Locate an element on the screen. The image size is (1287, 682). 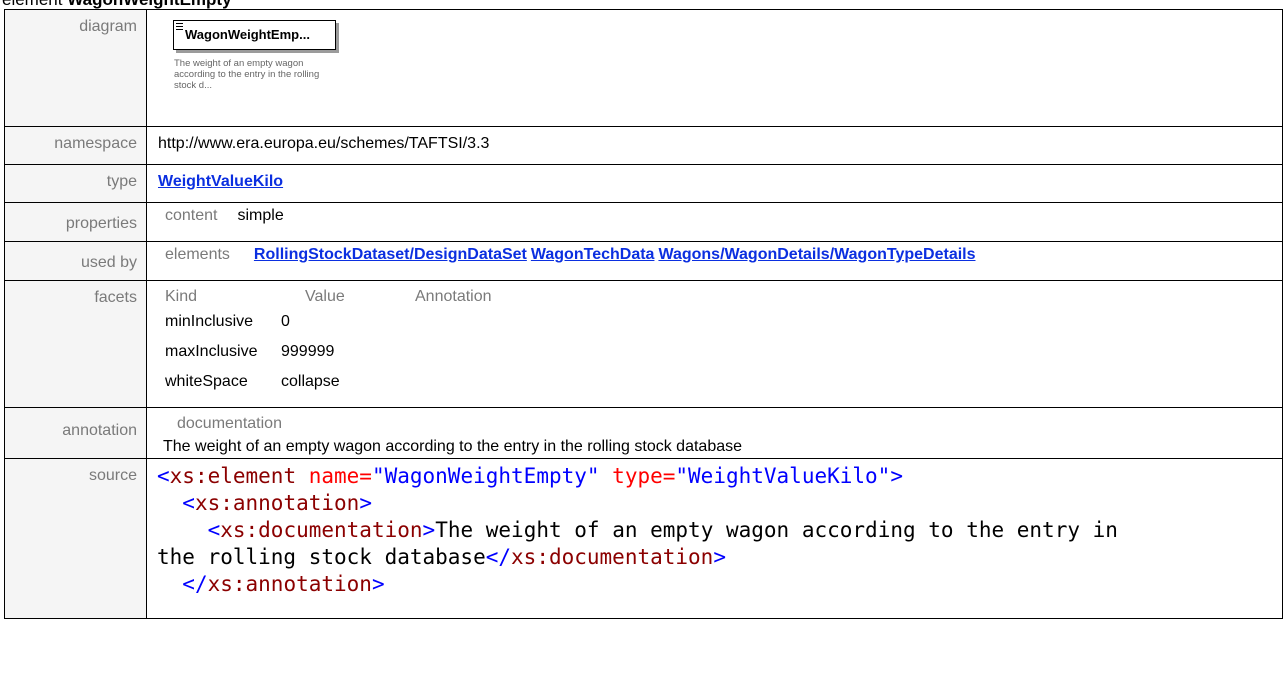
type-link: WeightValueKilo is located at coordinates (220, 181).